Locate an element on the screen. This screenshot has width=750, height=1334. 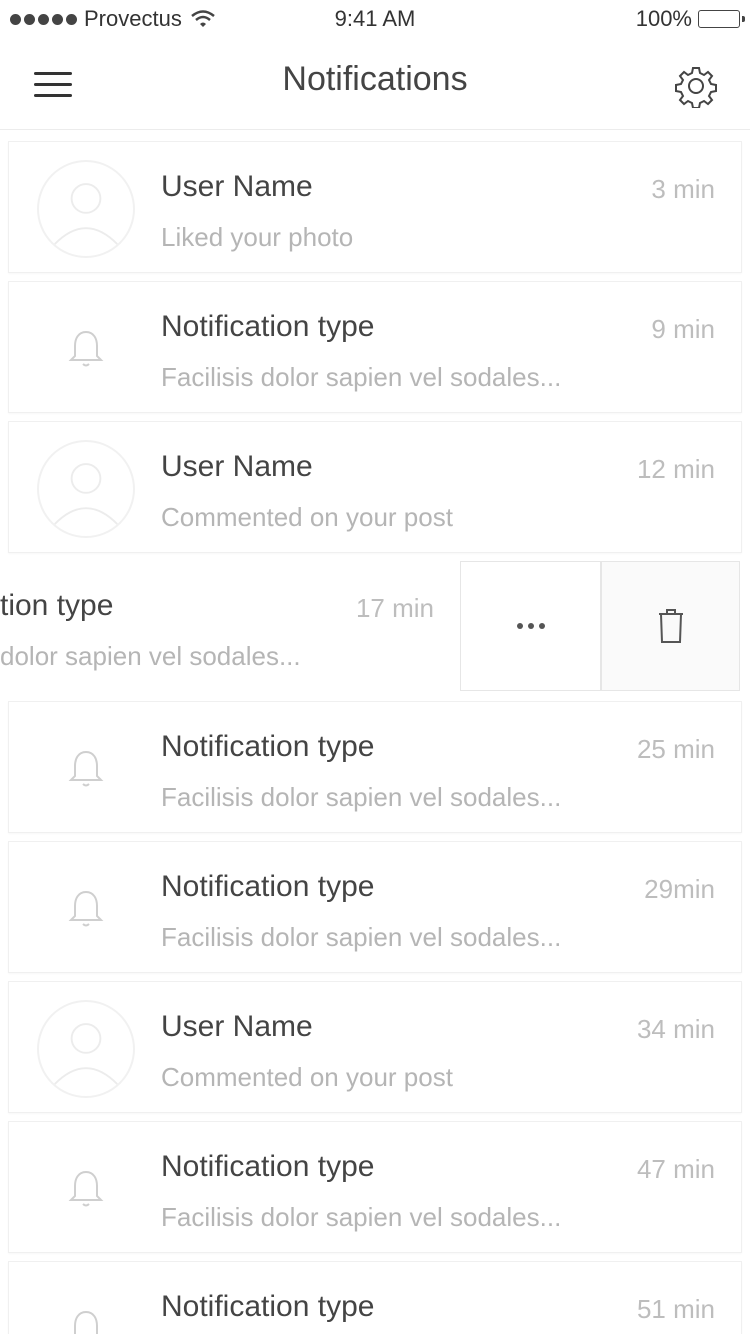
battery-percentage: 100% is located at coordinates (663, 18).